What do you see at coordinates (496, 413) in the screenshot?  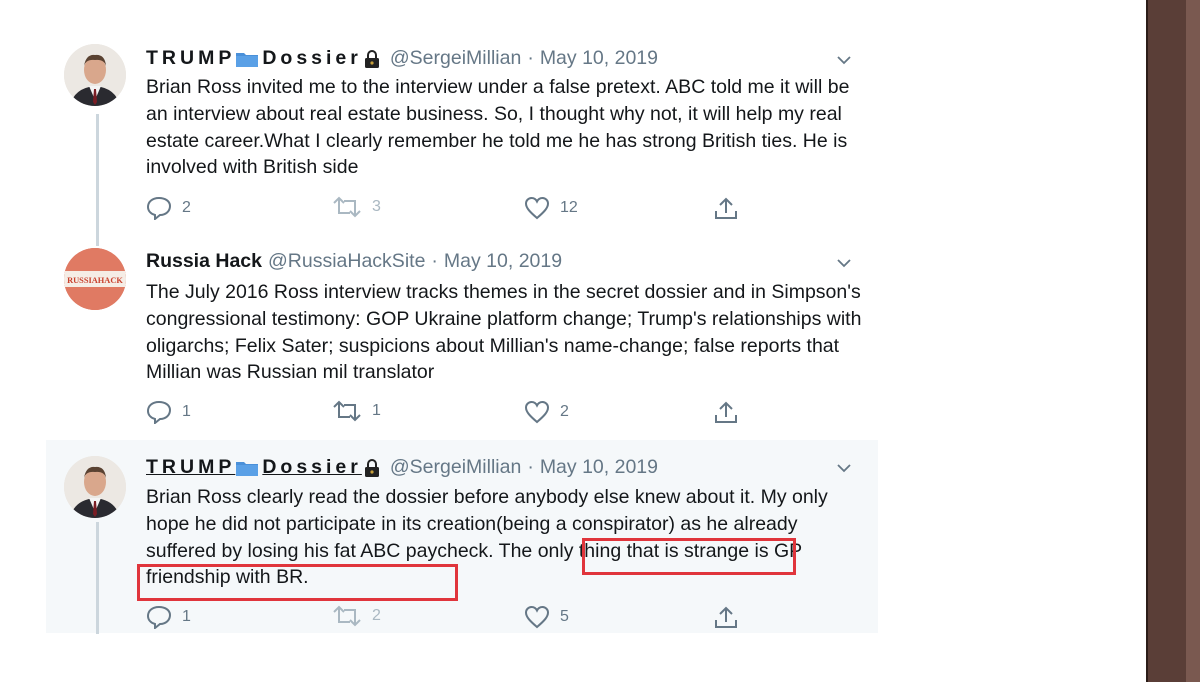 I see `tweet-actions: 1 1 2` at bounding box center [496, 413].